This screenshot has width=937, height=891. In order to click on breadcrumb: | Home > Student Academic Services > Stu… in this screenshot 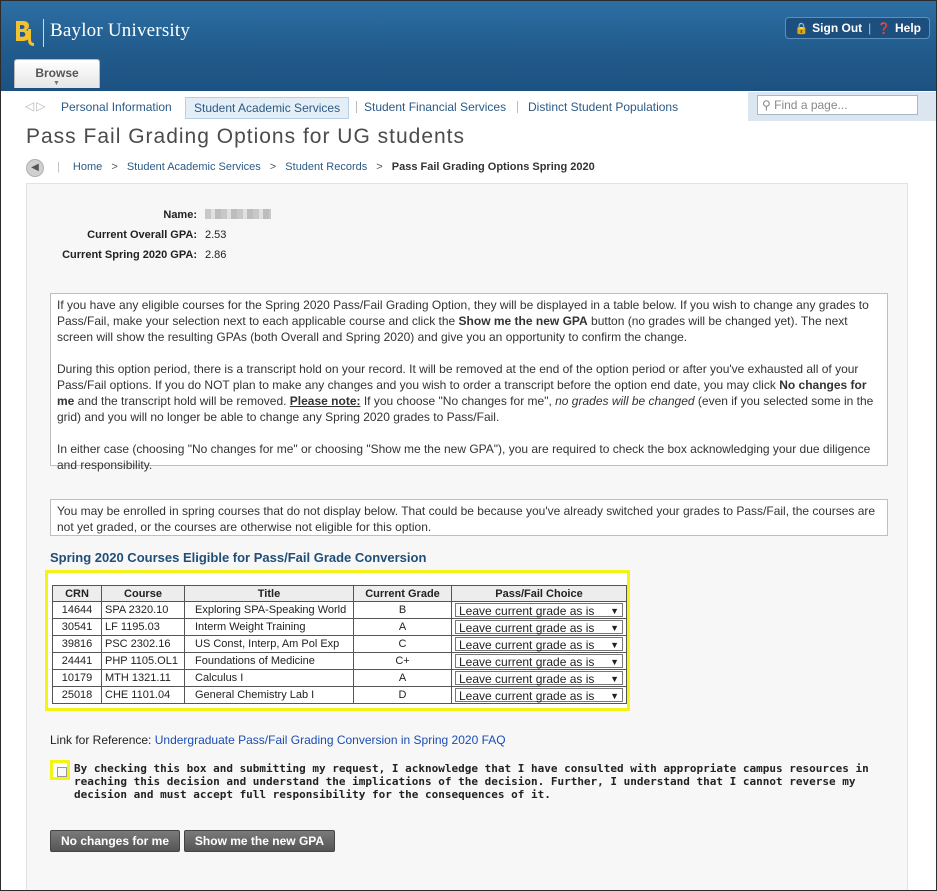, I will do `click(326, 167)`.